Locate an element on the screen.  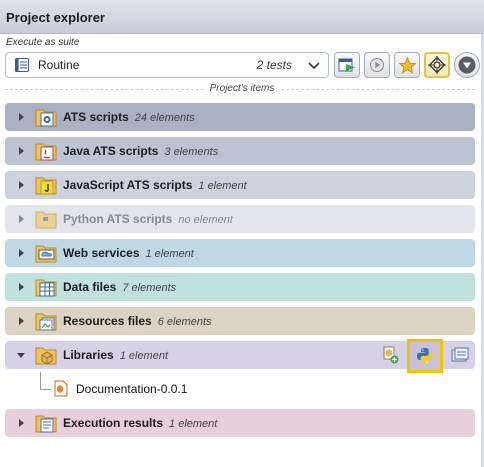
python-icon is located at coordinates (425, 356).